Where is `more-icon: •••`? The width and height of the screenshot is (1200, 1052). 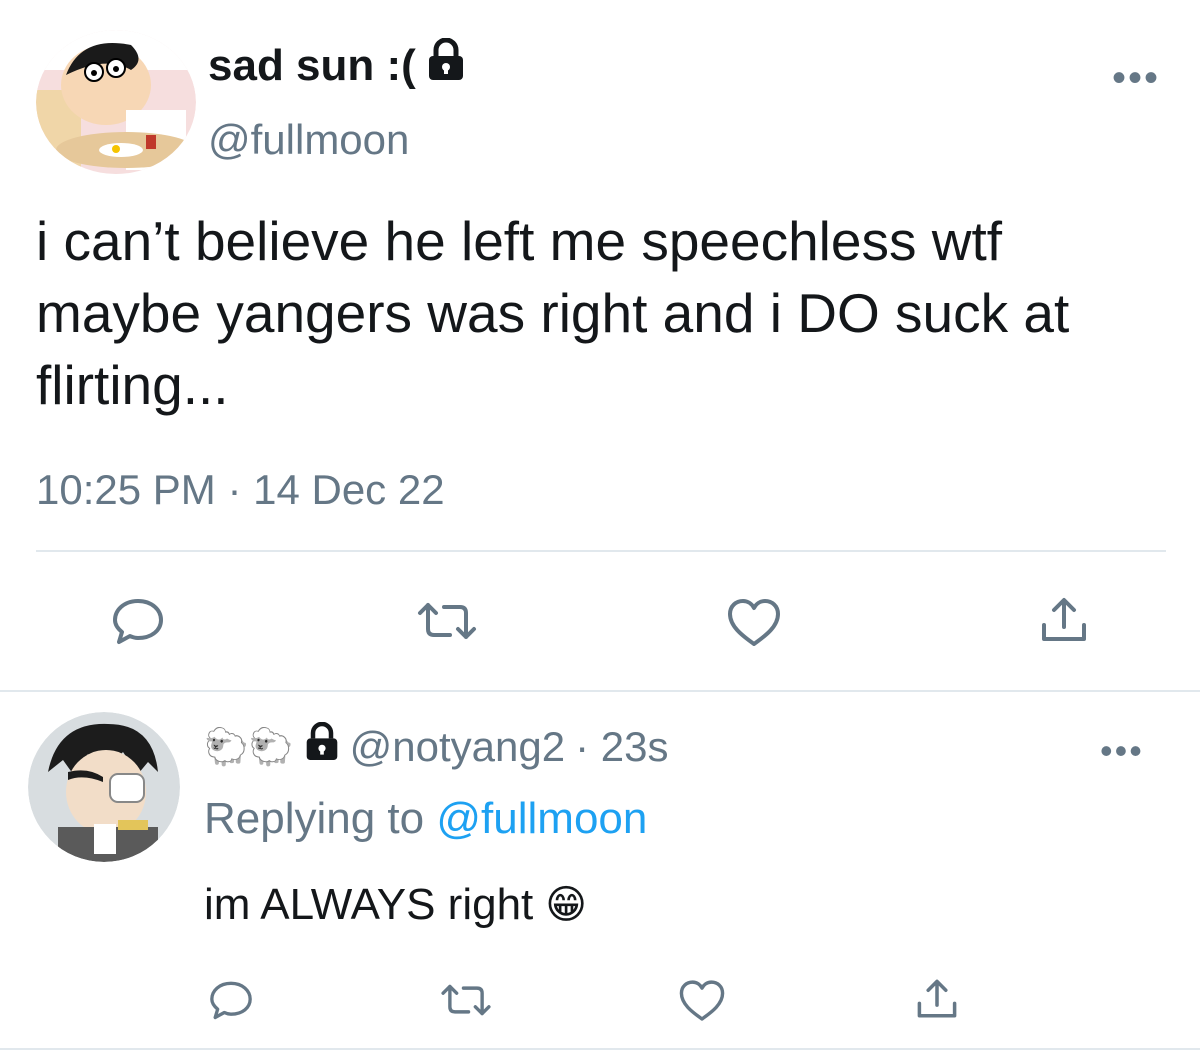
more-icon: ••• is located at coordinates (1136, 78).